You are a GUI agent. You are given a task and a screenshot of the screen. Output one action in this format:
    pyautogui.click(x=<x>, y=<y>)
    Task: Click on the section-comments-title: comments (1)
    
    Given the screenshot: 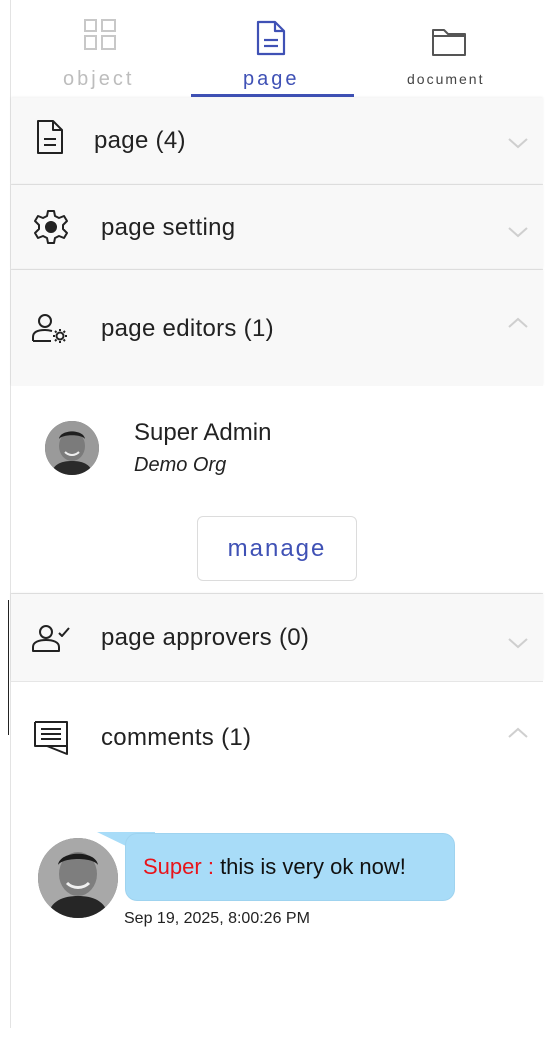 What is the action you would take?
    pyautogui.click(x=176, y=737)
    